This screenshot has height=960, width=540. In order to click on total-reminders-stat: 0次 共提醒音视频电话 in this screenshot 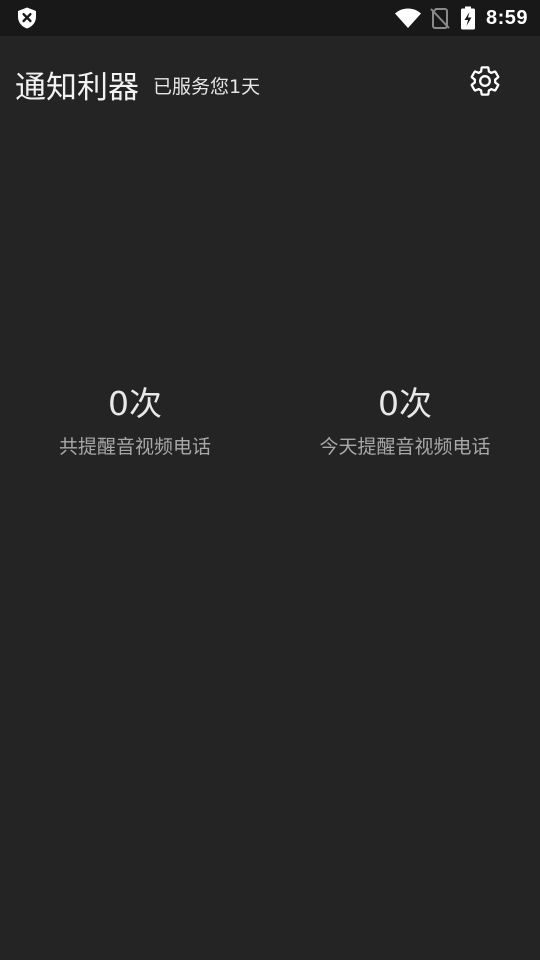, I will do `click(135, 420)`.